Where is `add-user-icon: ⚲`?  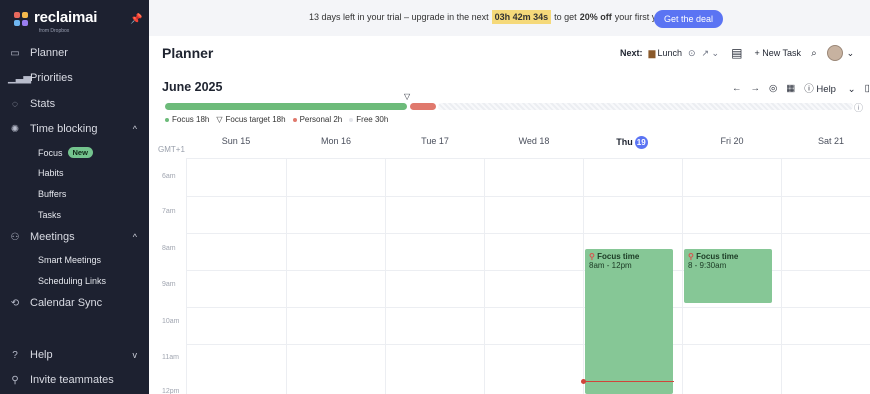
add-user-icon: ⚲ is located at coordinates (15, 380).